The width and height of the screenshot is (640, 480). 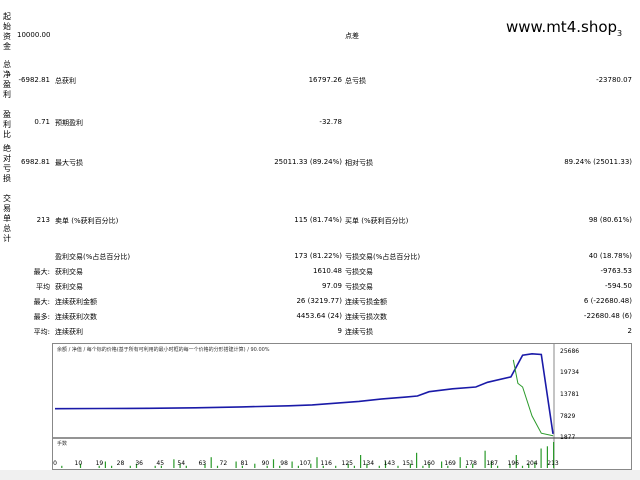 I want to click on watermark: www.mt4.shop3, so click(x=564, y=28).